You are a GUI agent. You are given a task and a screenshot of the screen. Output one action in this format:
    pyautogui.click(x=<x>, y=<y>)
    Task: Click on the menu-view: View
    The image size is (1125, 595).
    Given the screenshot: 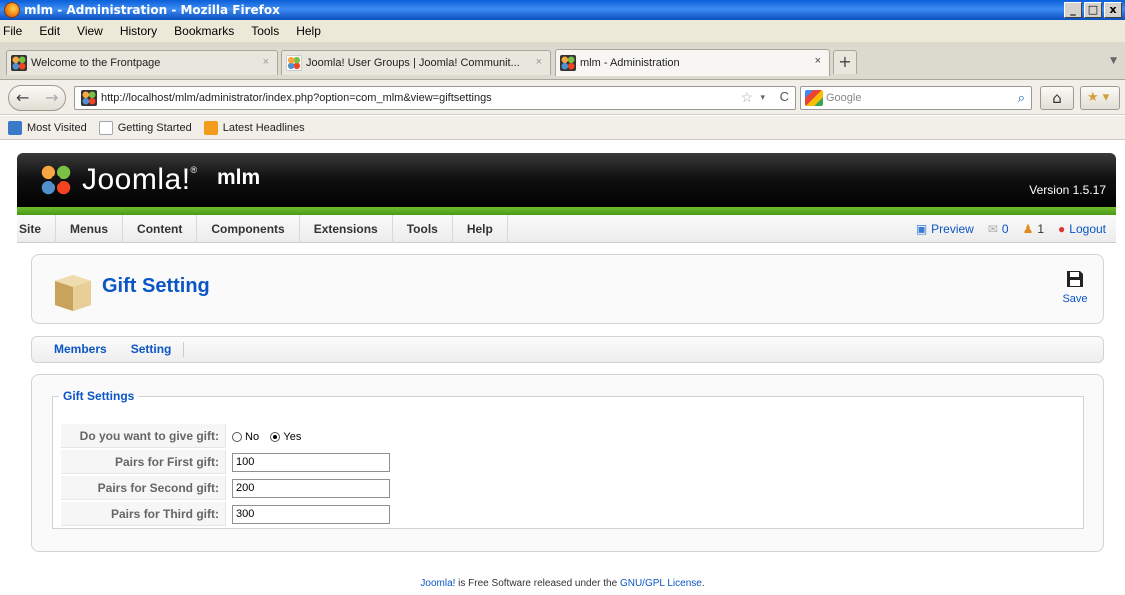 What is the action you would take?
    pyautogui.click(x=90, y=31)
    